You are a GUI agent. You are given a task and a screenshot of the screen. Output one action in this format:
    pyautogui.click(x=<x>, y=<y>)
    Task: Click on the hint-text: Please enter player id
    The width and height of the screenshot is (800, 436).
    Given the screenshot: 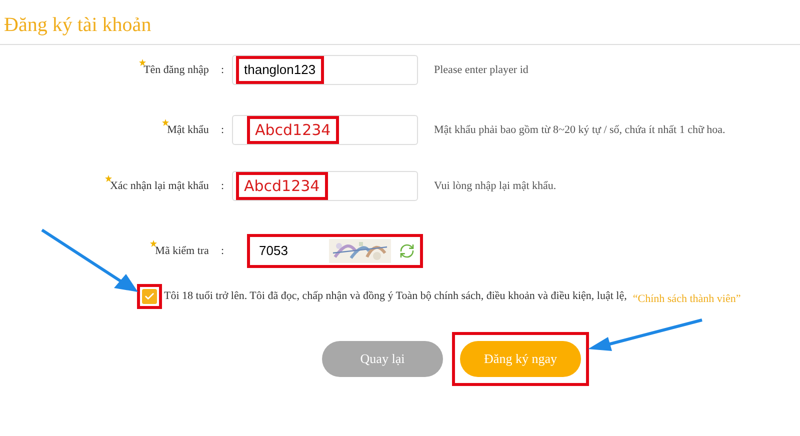 What is the action you would take?
    pyautogui.click(x=481, y=70)
    